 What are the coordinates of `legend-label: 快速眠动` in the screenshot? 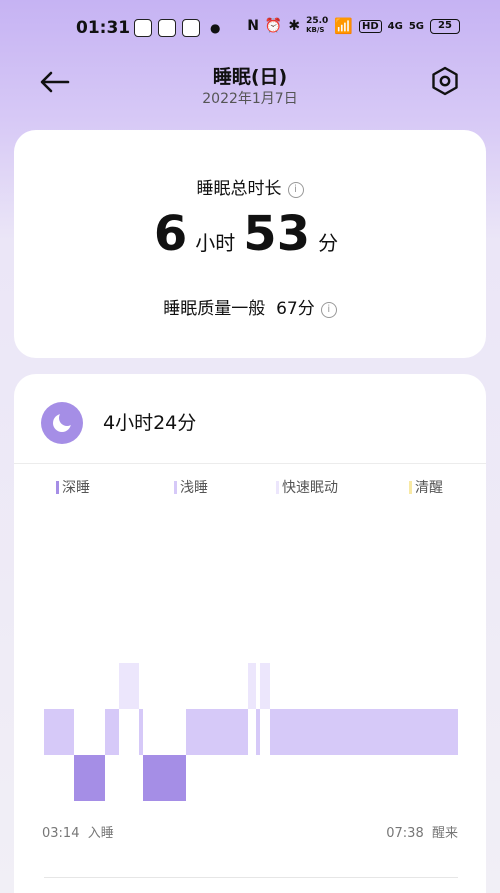 It's located at (310, 488).